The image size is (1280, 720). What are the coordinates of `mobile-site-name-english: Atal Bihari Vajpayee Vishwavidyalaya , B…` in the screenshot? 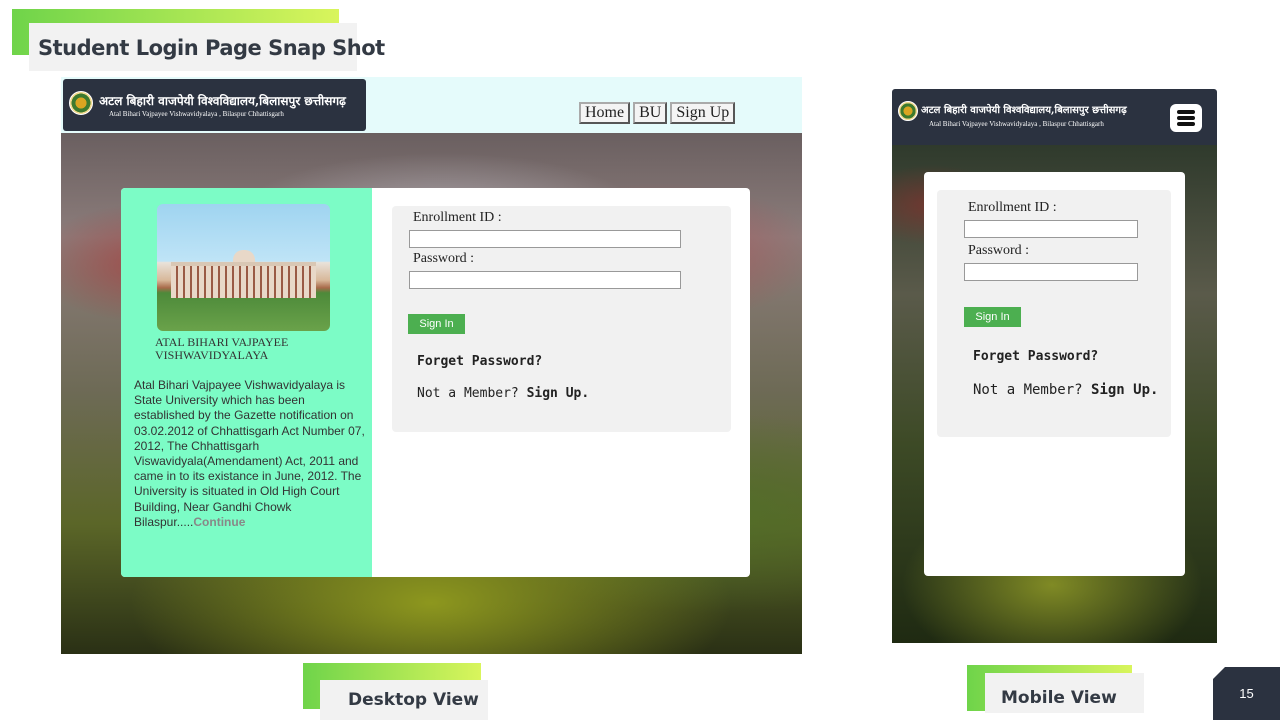 It's located at (1016, 124).